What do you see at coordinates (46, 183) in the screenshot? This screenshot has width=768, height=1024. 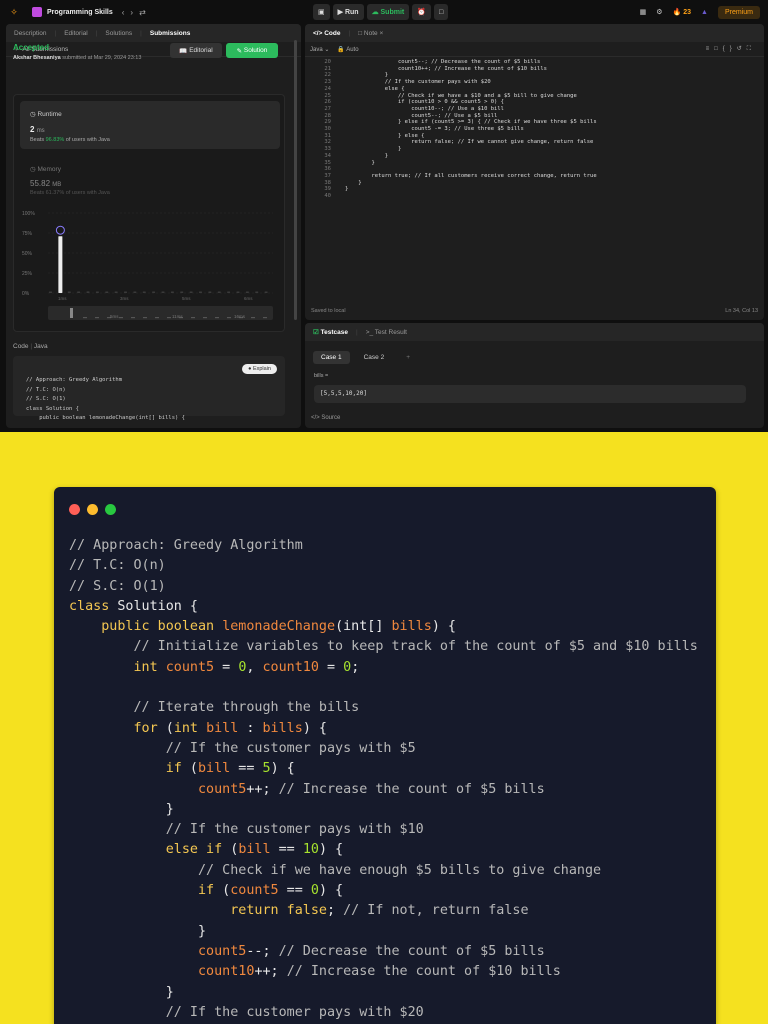 I see `memory-value: 55.82 MB` at bounding box center [46, 183].